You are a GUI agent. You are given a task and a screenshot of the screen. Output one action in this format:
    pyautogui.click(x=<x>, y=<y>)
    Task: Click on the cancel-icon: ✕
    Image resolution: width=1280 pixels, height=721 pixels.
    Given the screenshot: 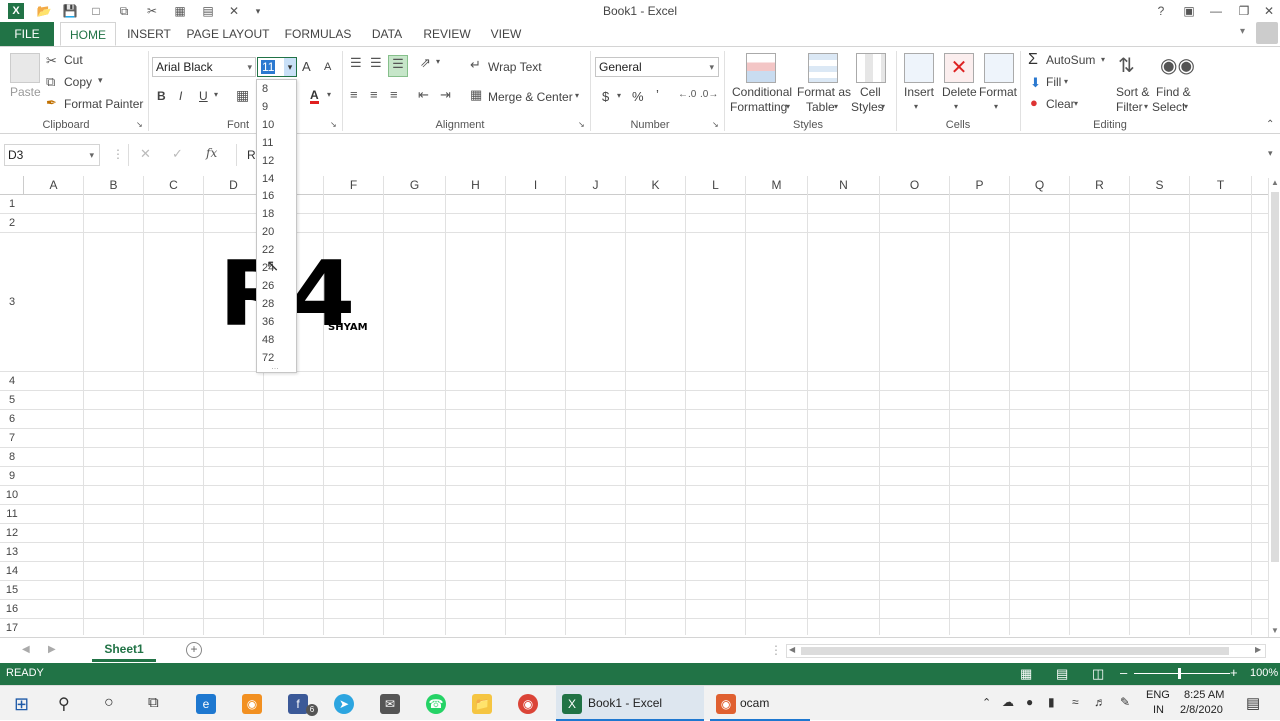 What is the action you would take?
    pyautogui.click(x=145, y=154)
    